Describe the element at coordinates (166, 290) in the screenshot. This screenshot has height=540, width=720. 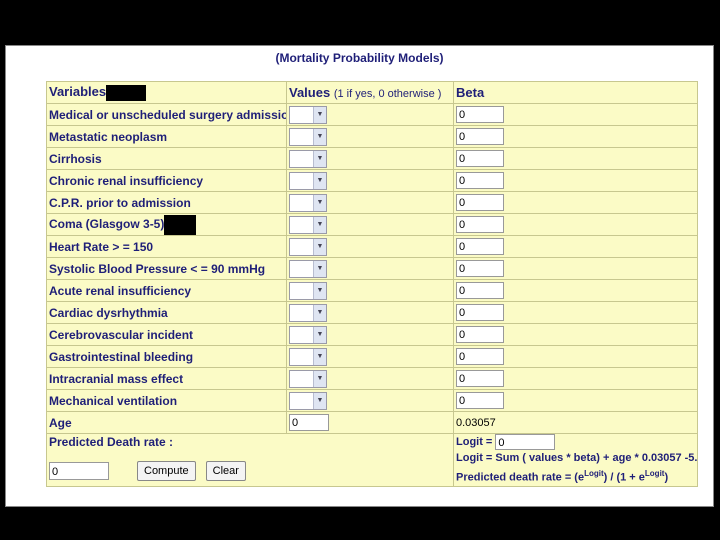
I see `variable-cell: Acute renal insufficiency` at that location.